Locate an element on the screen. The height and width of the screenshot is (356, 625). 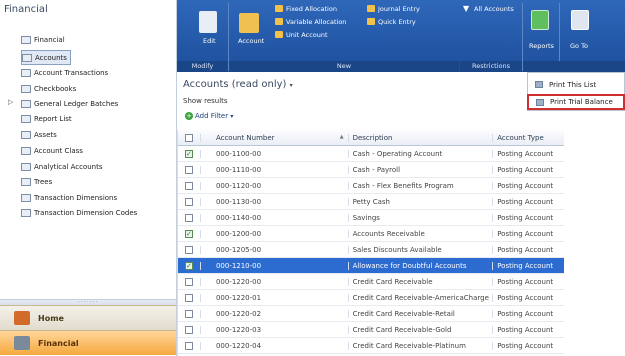
grid-header: Account Number ▲ Description Account Type is located at coordinates (371, 138).